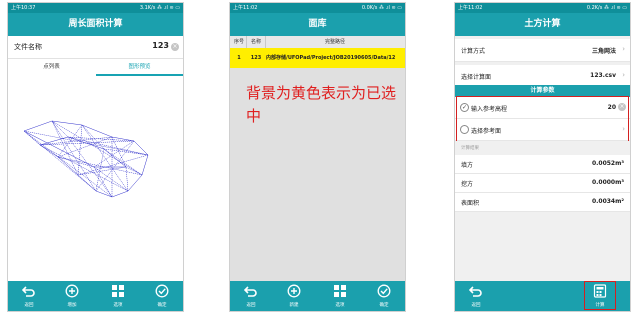  What do you see at coordinates (470, 203) in the screenshot?
I see `surface-label: 表面积` at bounding box center [470, 203].